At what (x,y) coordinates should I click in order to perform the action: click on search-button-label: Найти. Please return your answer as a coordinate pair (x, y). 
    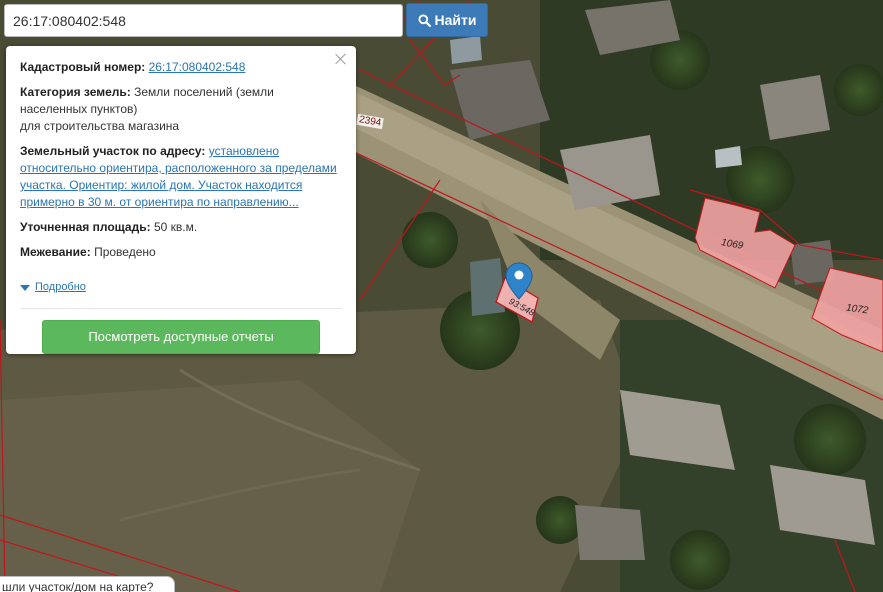
    Looking at the image, I should click on (455, 20).